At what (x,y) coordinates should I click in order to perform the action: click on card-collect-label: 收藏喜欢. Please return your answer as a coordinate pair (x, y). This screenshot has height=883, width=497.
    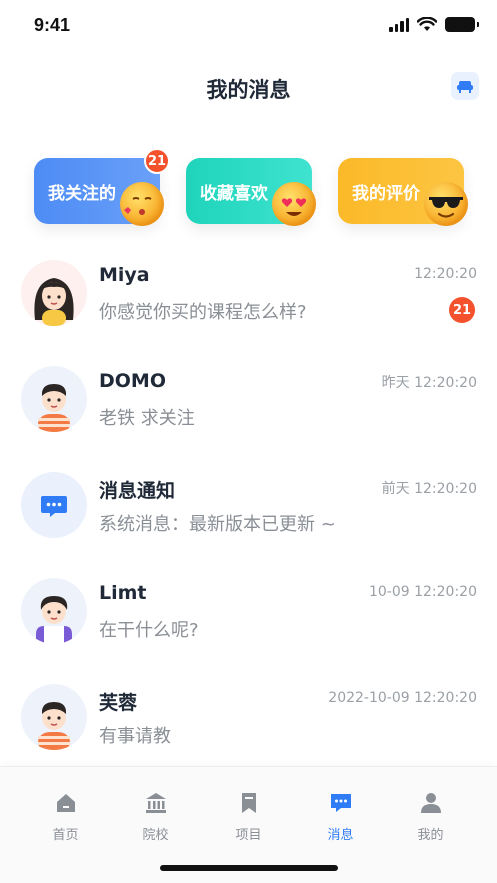
    Looking at the image, I should click on (234, 194).